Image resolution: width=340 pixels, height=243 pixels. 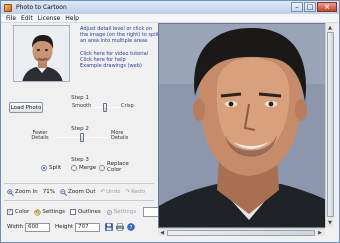 I want to click on help-icon: ?, so click(x=131, y=227).